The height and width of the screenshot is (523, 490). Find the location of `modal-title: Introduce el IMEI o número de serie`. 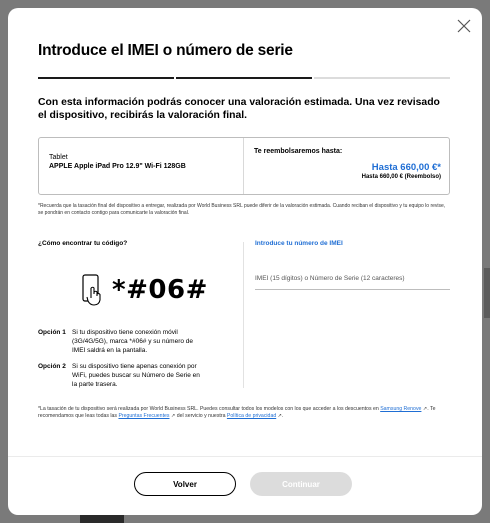

modal-title: Introduce el IMEI o número de serie is located at coordinates (165, 50).